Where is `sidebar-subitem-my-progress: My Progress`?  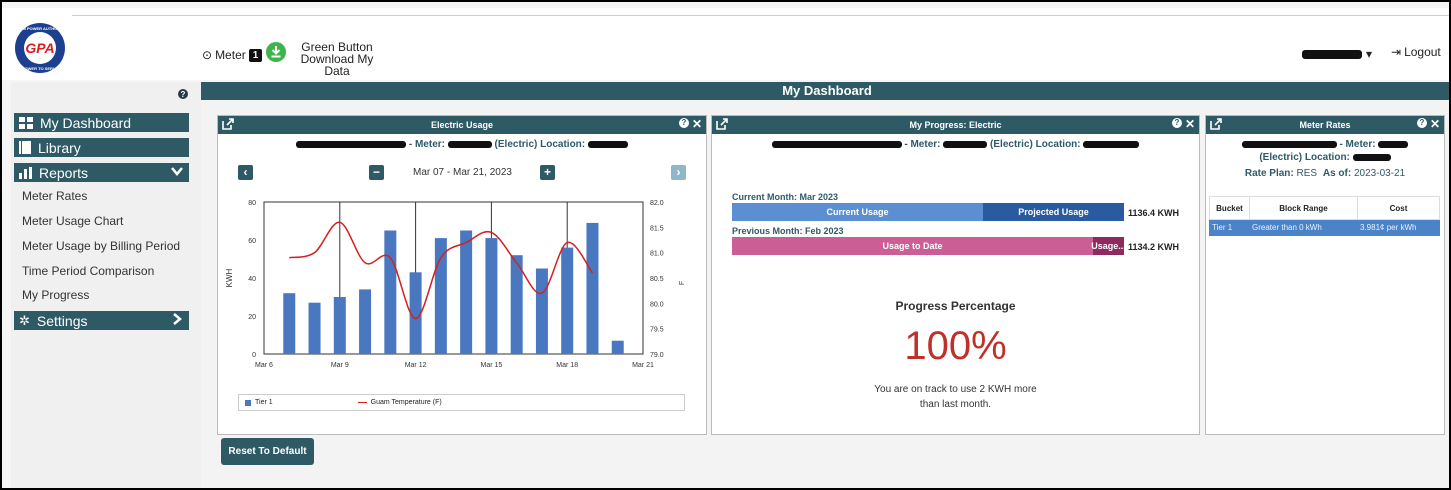 sidebar-subitem-my-progress: My Progress is located at coordinates (55, 295).